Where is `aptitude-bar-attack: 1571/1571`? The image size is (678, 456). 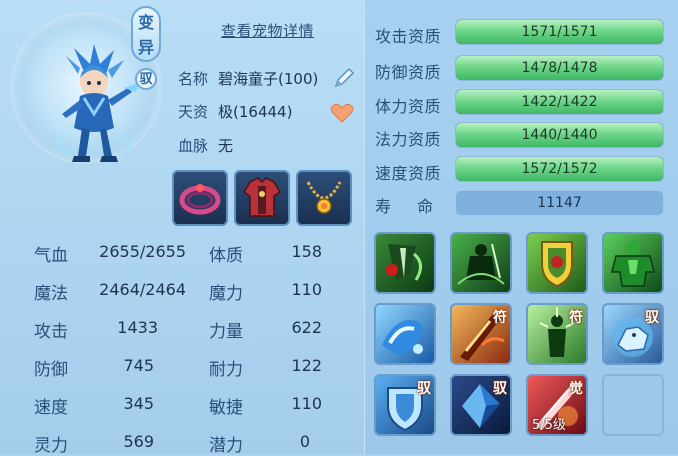
aptitude-bar-attack: 1571/1571 is located at coordinates (559, 32).